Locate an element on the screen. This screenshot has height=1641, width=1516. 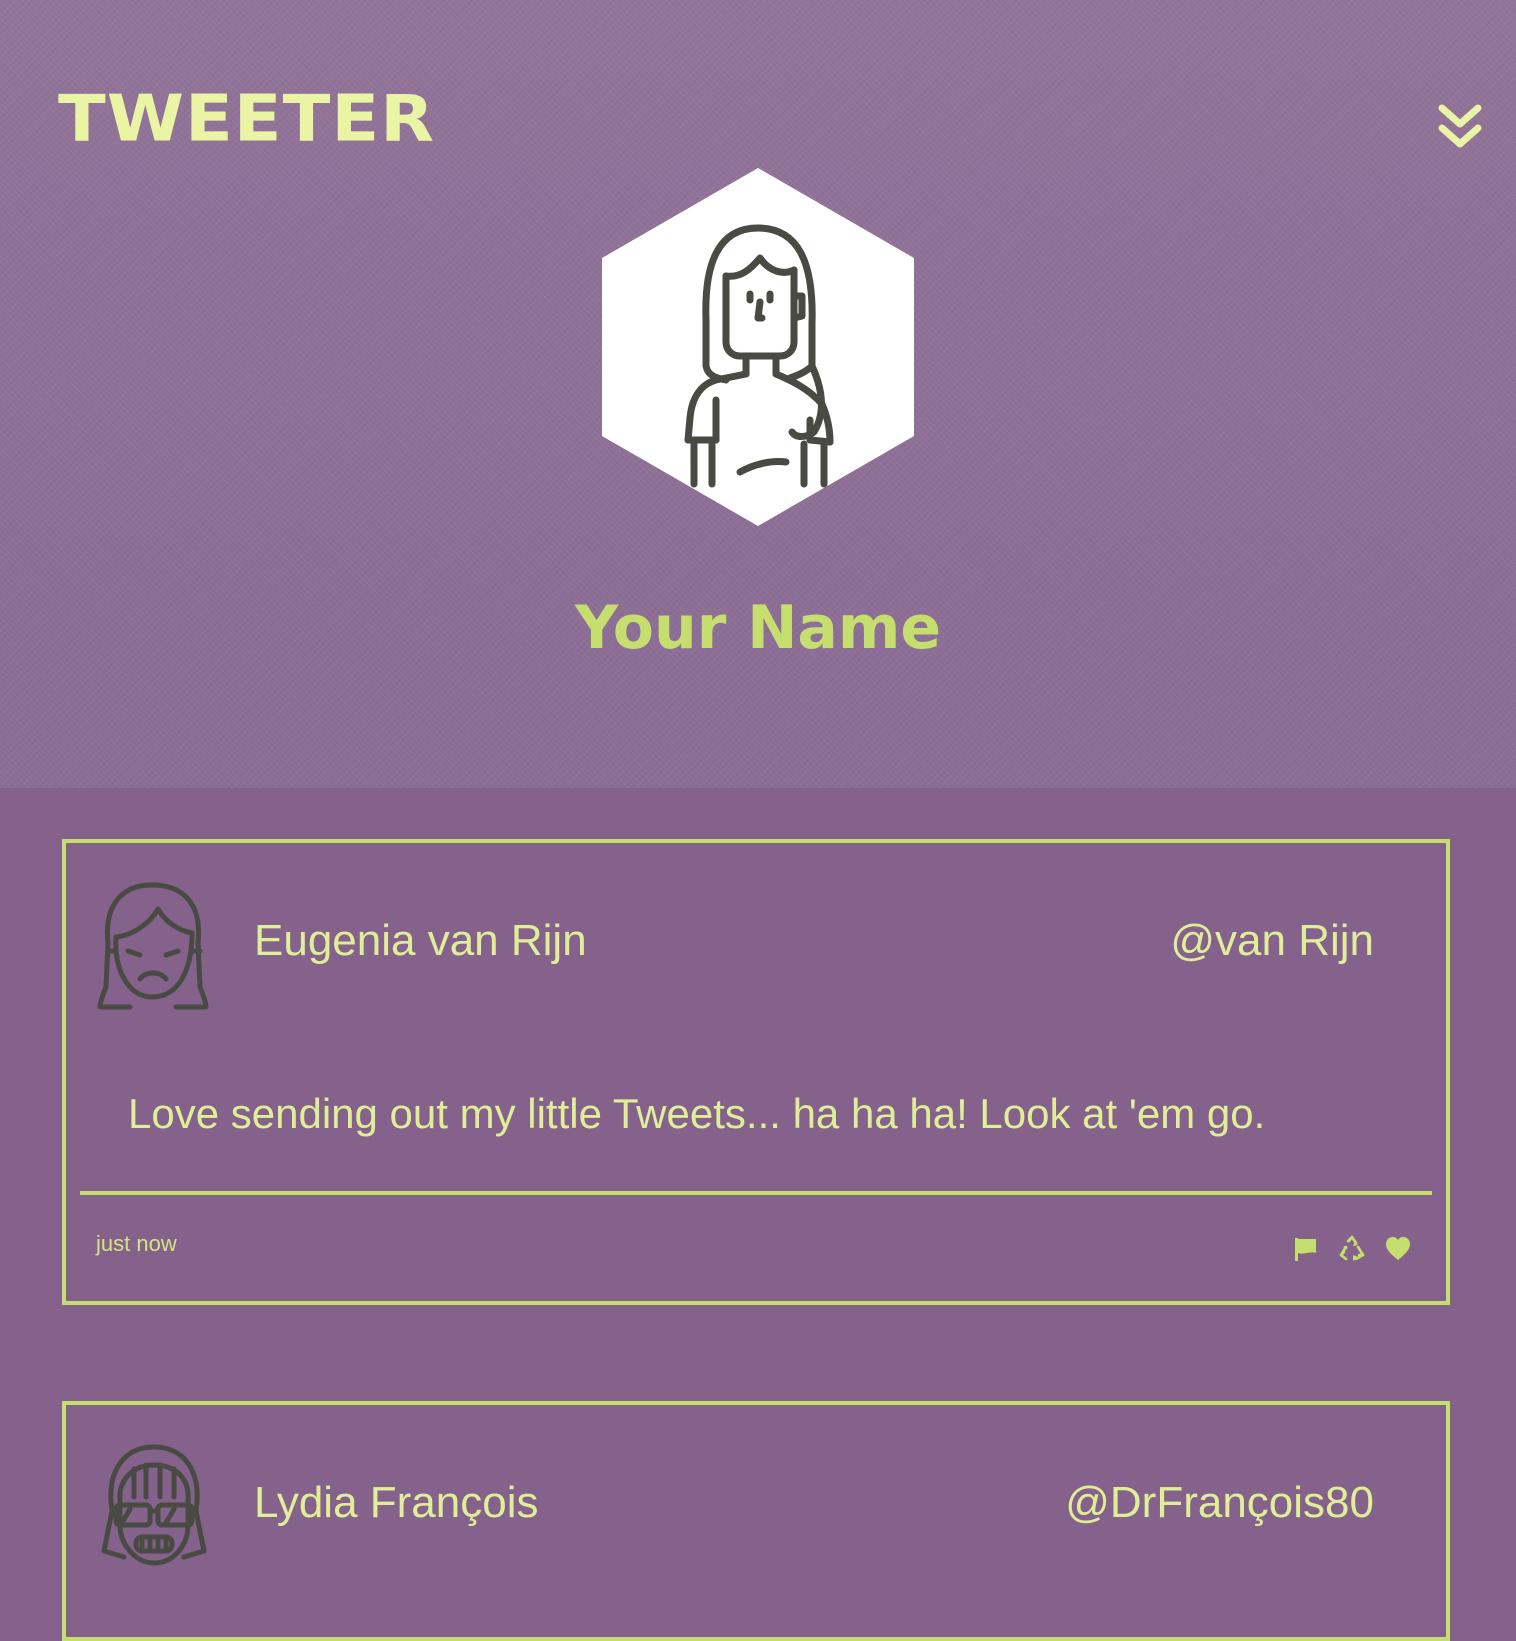
sad-woman-avatar-icon is located at coordinates (153, 946).